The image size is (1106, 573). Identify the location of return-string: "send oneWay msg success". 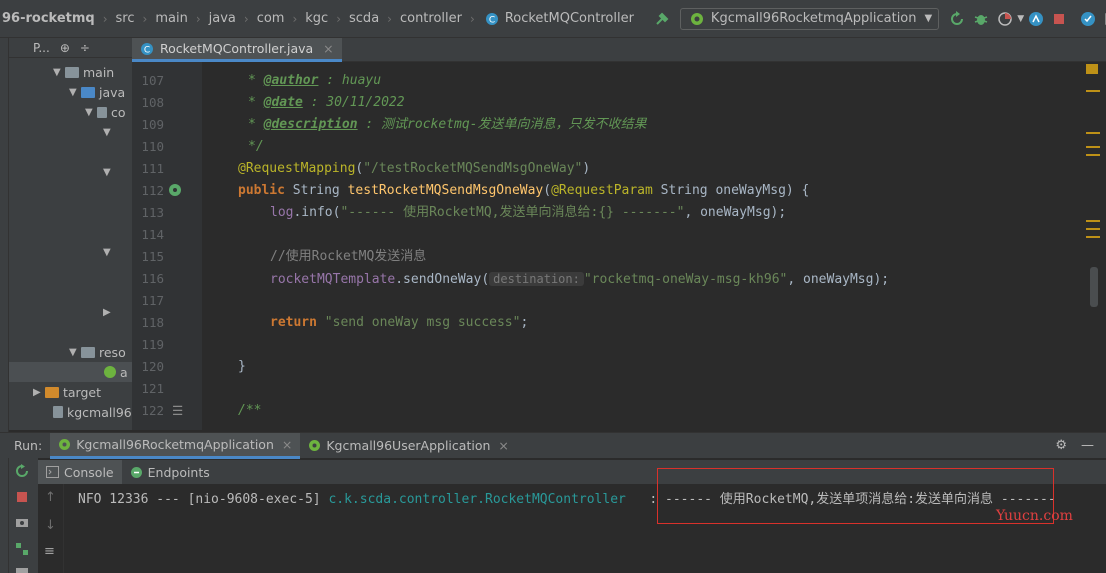
(422, 322).